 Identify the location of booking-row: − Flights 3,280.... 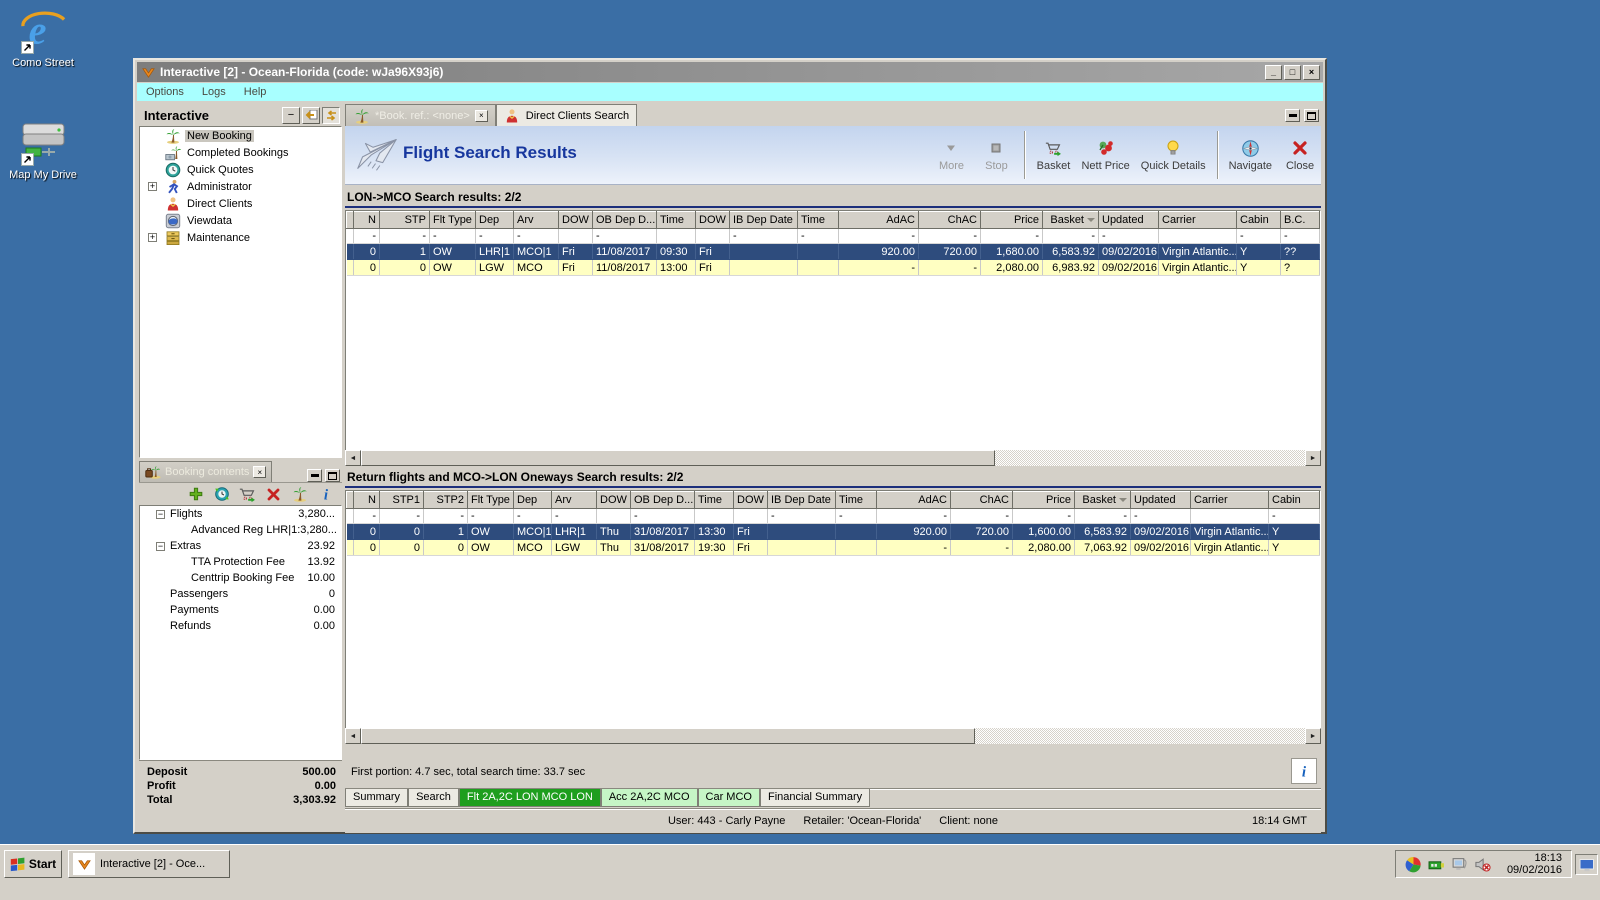
(240, 514).